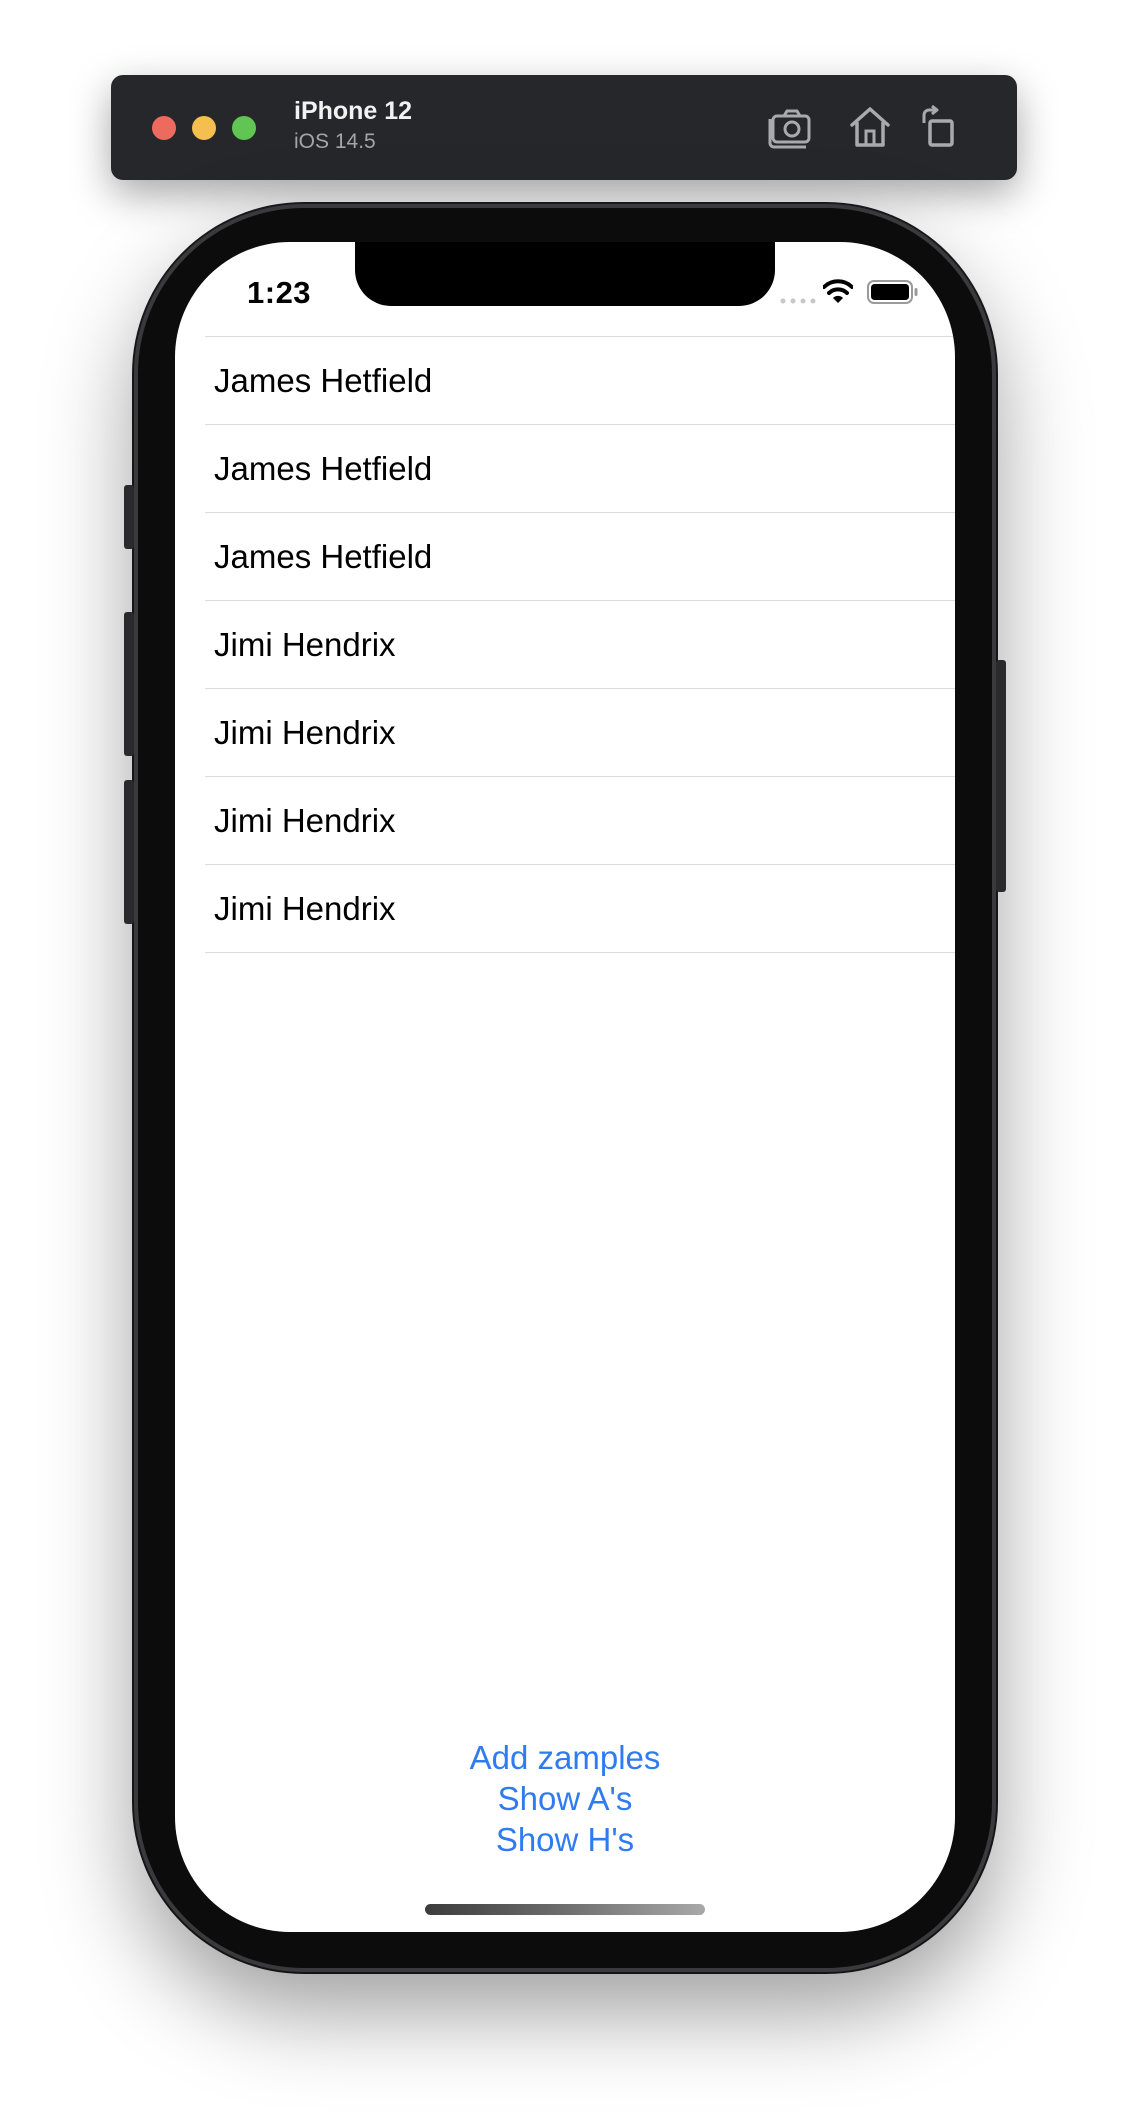 The height and width of the screenshot is (2124, 1128). What do you see at coordinates (565, 274) in the screenshot?
I see `notch` at bounding box center [565, 274].